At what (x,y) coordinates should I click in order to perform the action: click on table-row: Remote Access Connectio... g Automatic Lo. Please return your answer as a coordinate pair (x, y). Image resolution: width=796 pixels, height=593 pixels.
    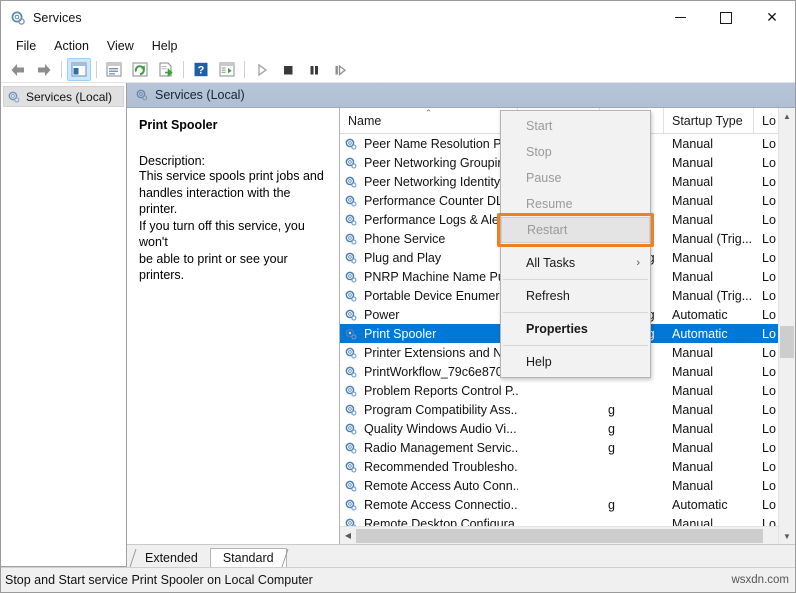
    Looking at the image, I should click on (567, 504).